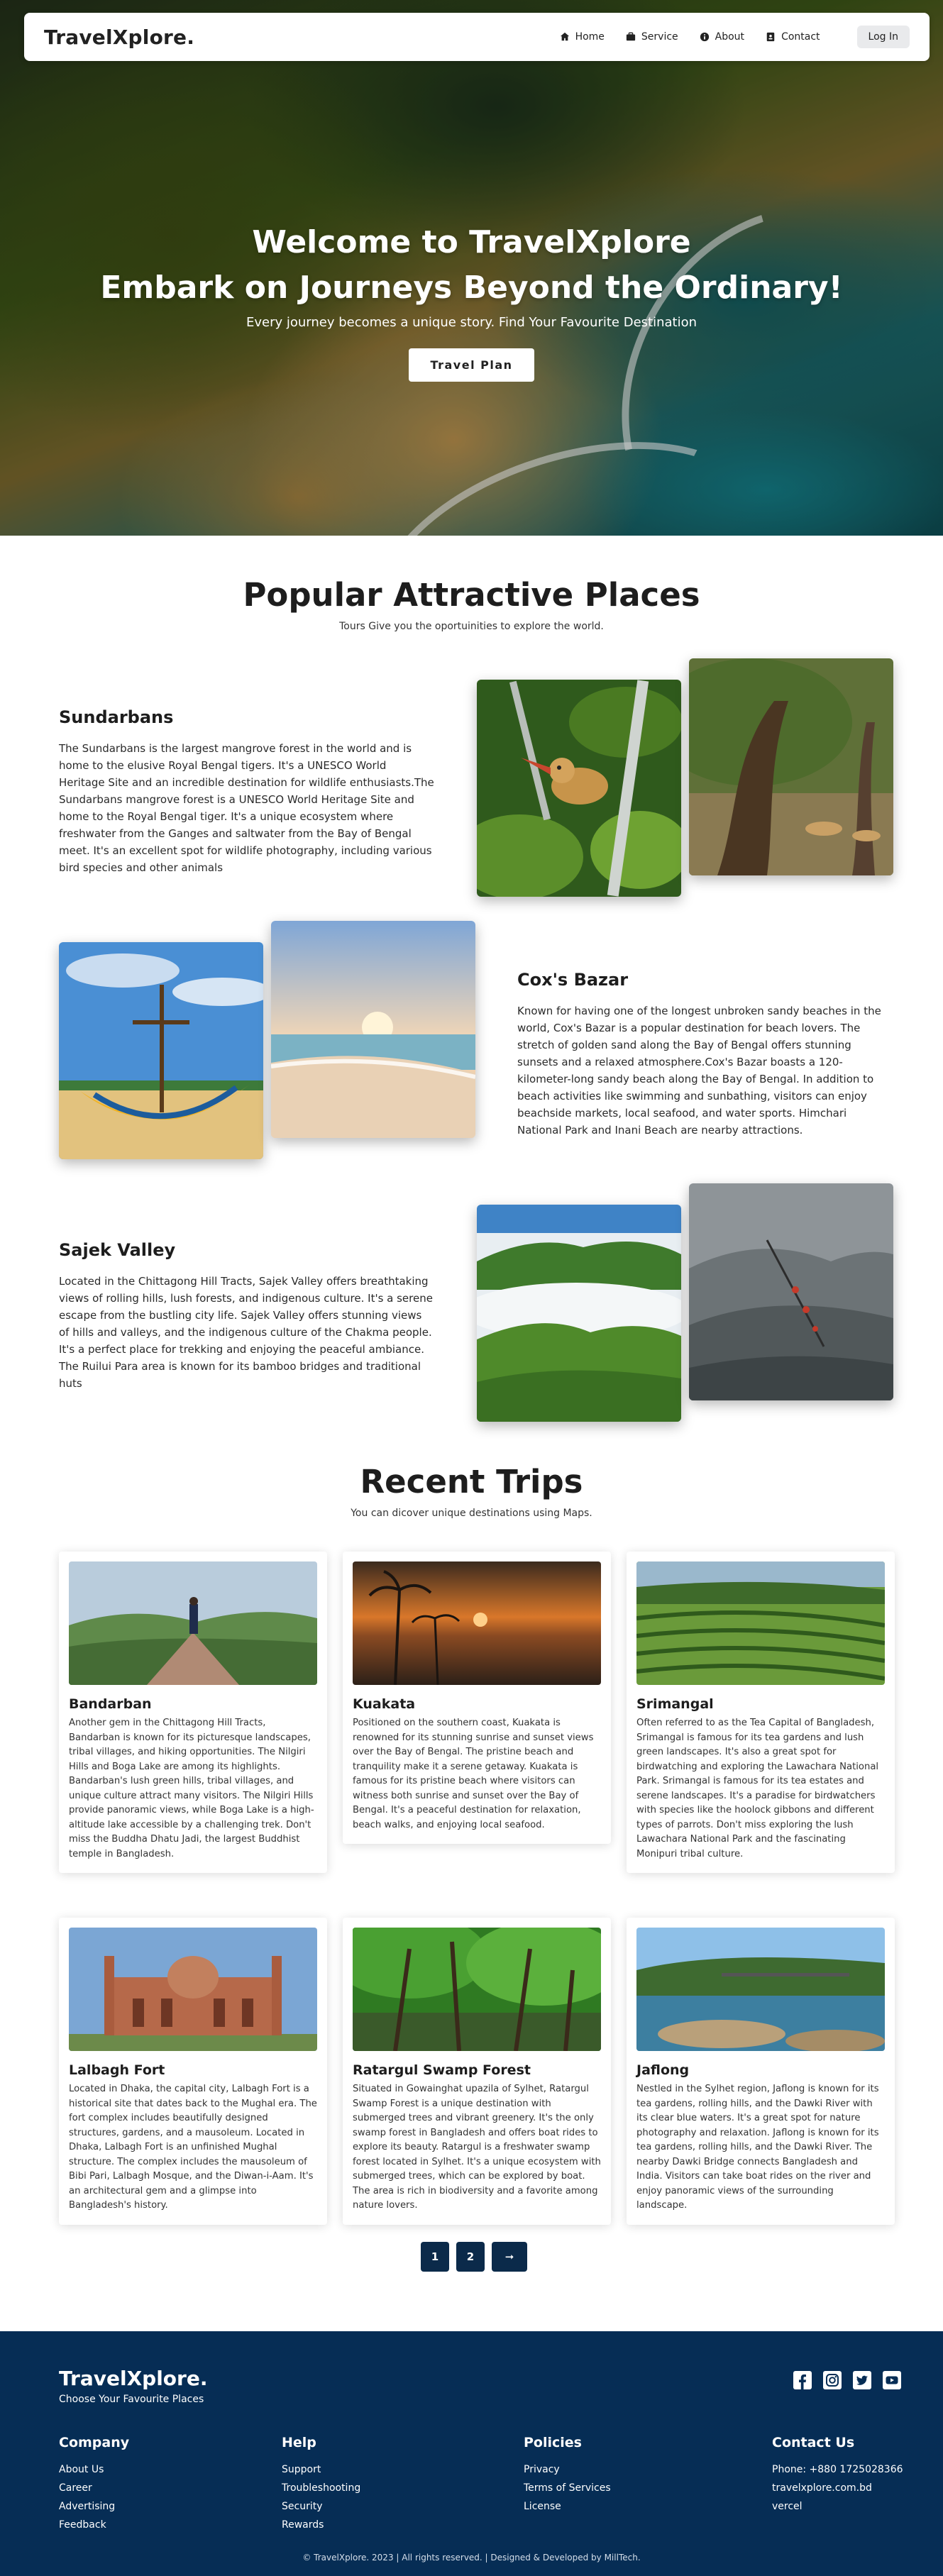 The width and height of the screenshot is (943, 2576). What do you see at coordinates (471, 365) in the screenshot?
I see `travel-plan-button: Travel Plan` at bounding box center [471, 365].